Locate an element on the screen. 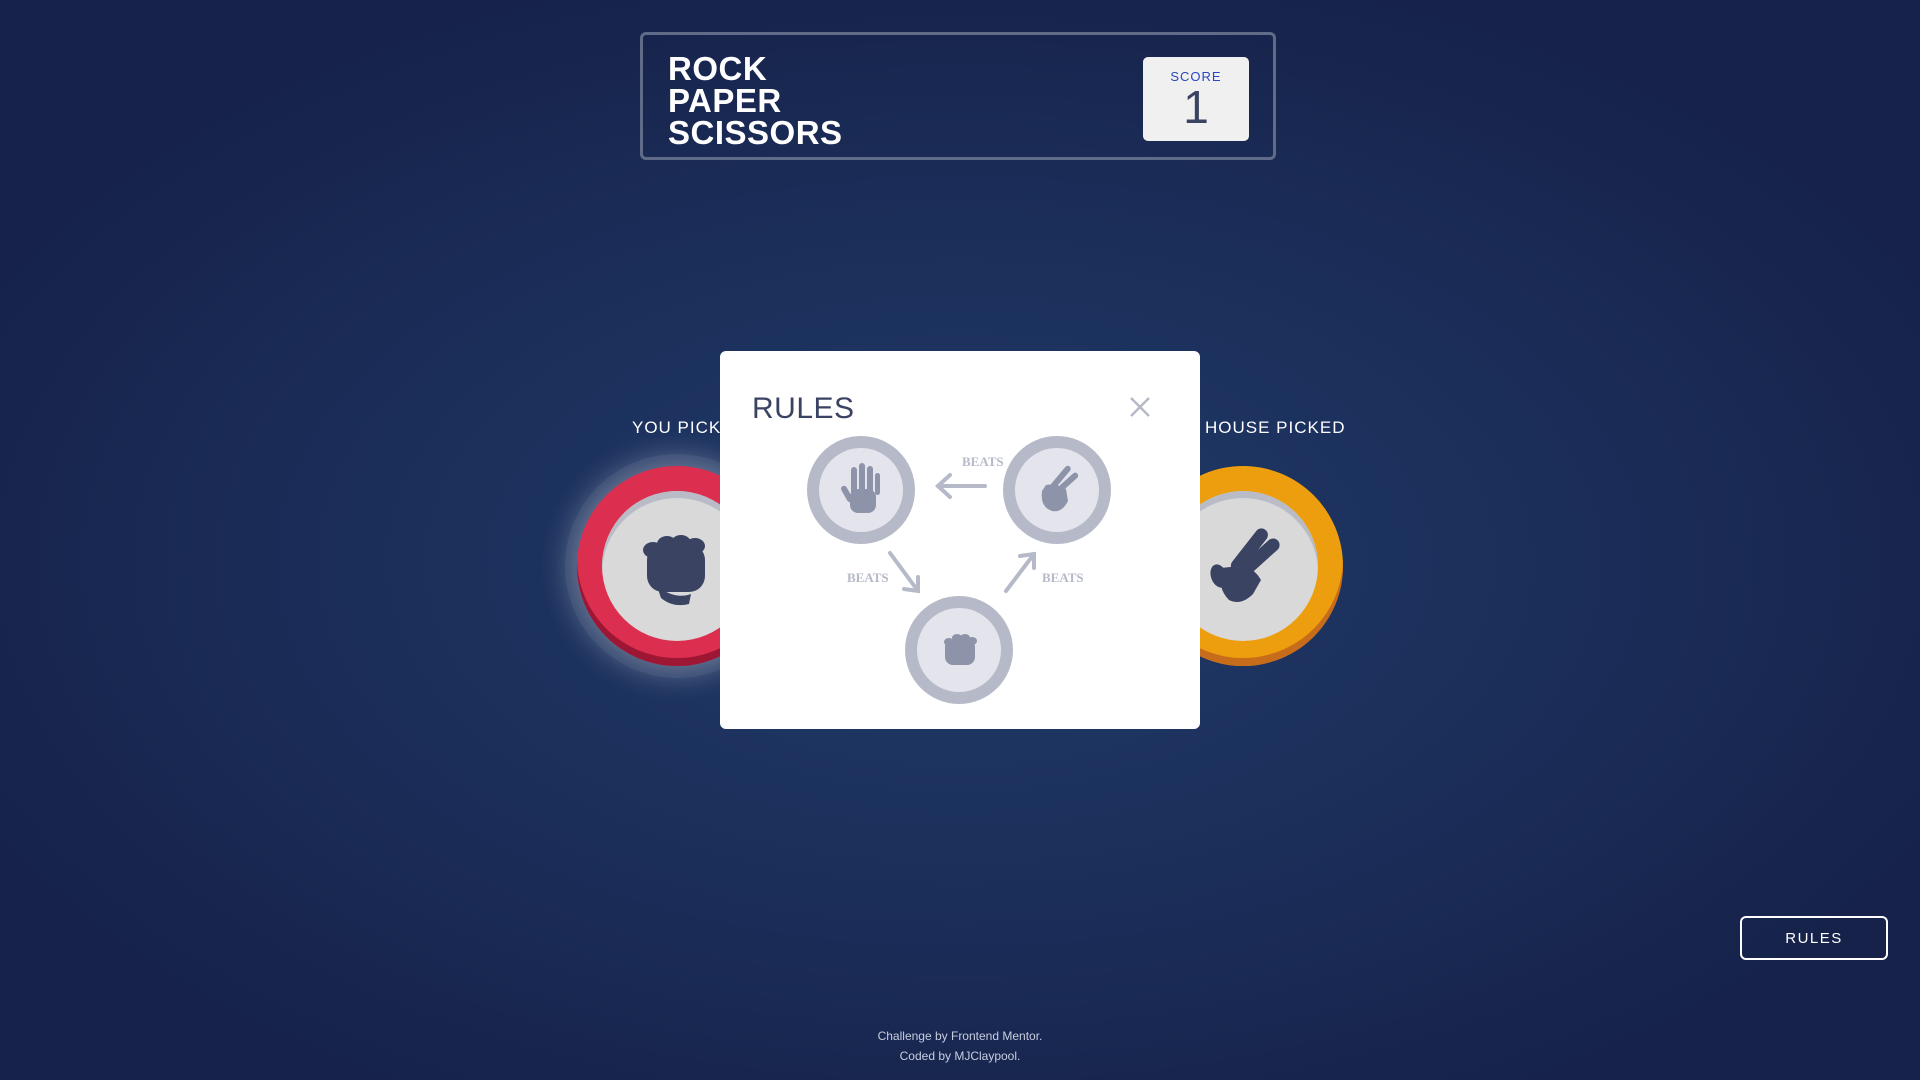  logo-line-paper: PAPER is located at coordinates (725, 100).